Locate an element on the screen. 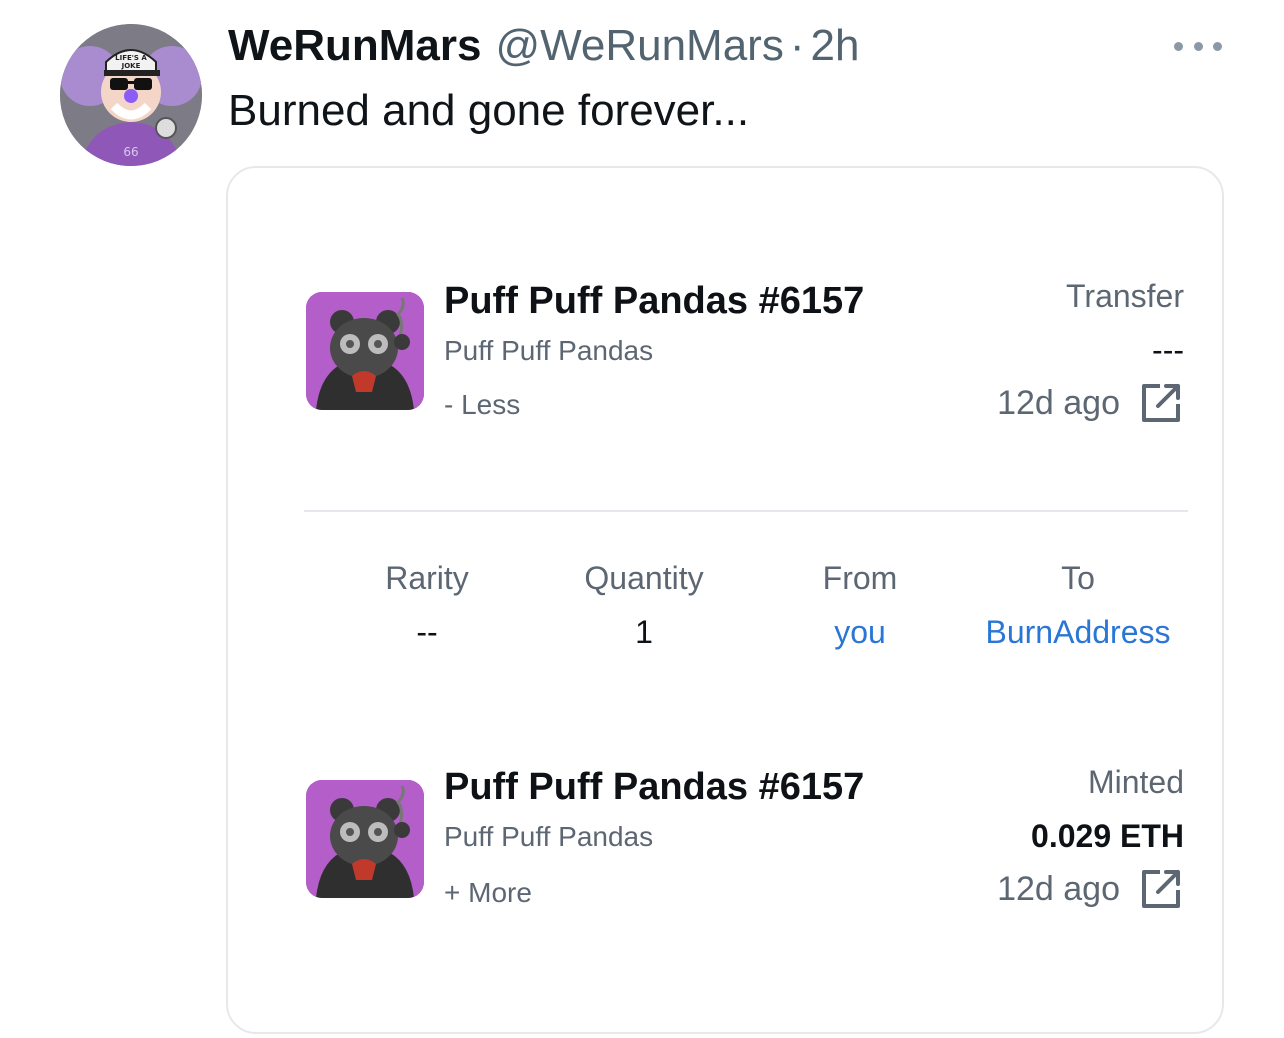 The height and width of the screenshot is (1038, 1284). detail-label: To is located at coordinates (1078, 578).